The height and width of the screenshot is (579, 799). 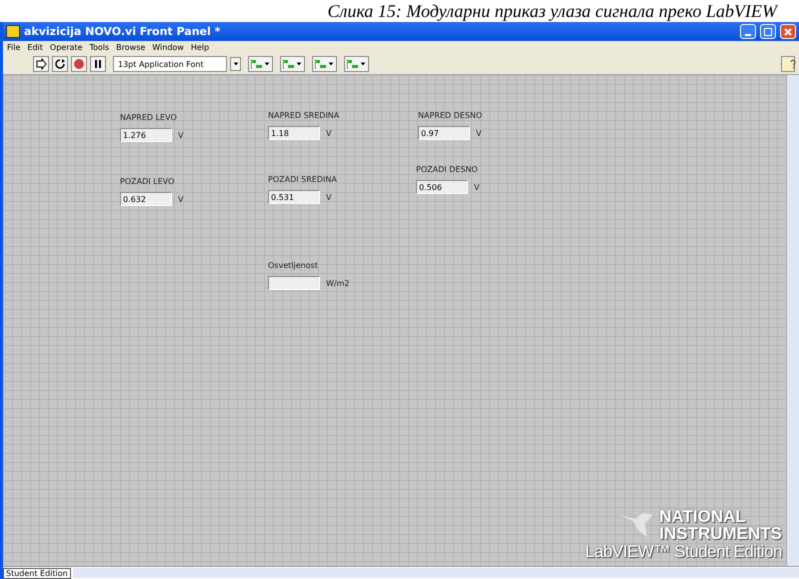 I want to click on indicator-label: POZADI DESNO, so click(x=447, y=169).